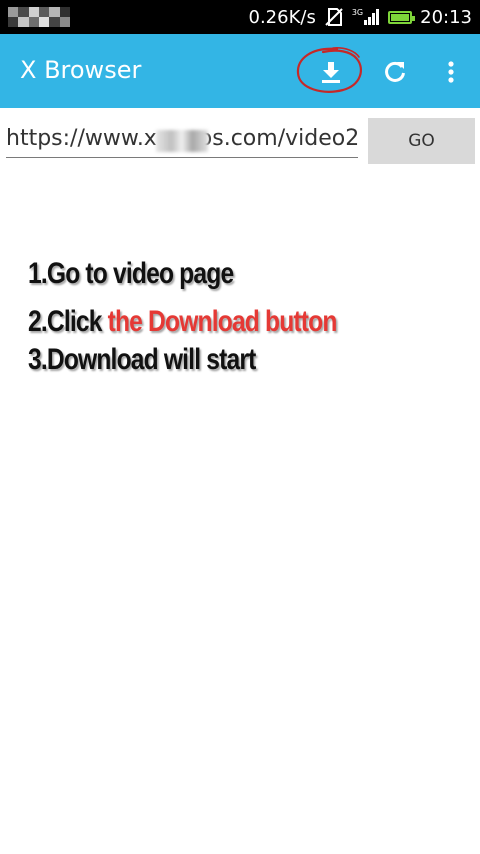 The width and height of the screenshot is (480, 854). Describe the element at coordinates (142, 359) in the screenshot. I see `instruction-step-3: 3.Download will start` at that location.